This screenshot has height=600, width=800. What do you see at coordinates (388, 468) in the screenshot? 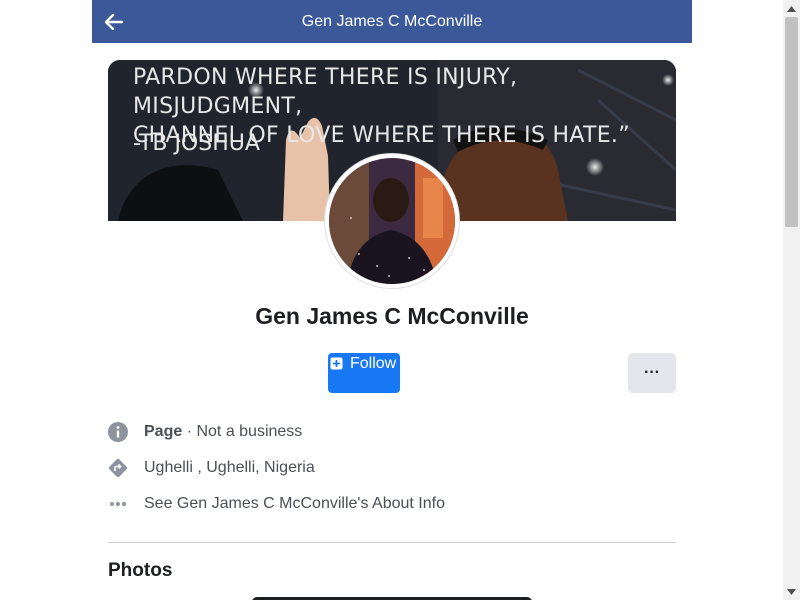
I see `info-row-location: Ughelli , Ughelli, Nigeria` at bounding box center [388, 468].